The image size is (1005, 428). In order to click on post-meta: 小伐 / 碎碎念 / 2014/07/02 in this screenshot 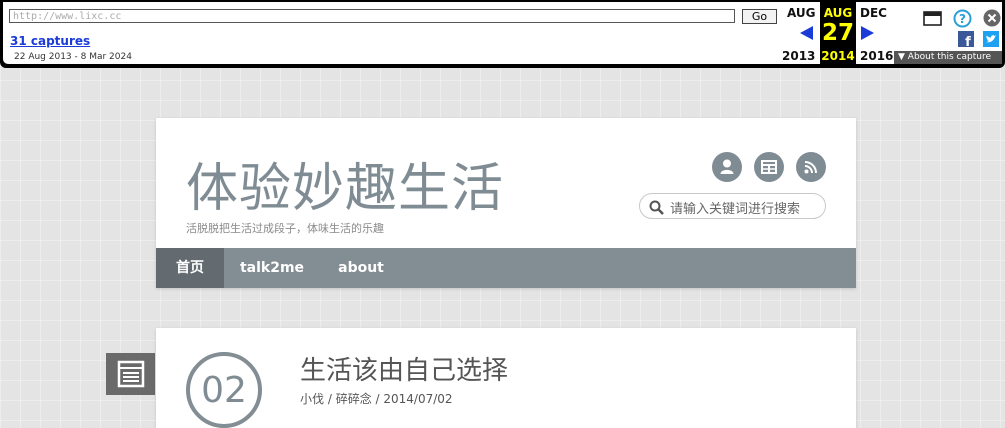, I will do `click(376, 398)`.